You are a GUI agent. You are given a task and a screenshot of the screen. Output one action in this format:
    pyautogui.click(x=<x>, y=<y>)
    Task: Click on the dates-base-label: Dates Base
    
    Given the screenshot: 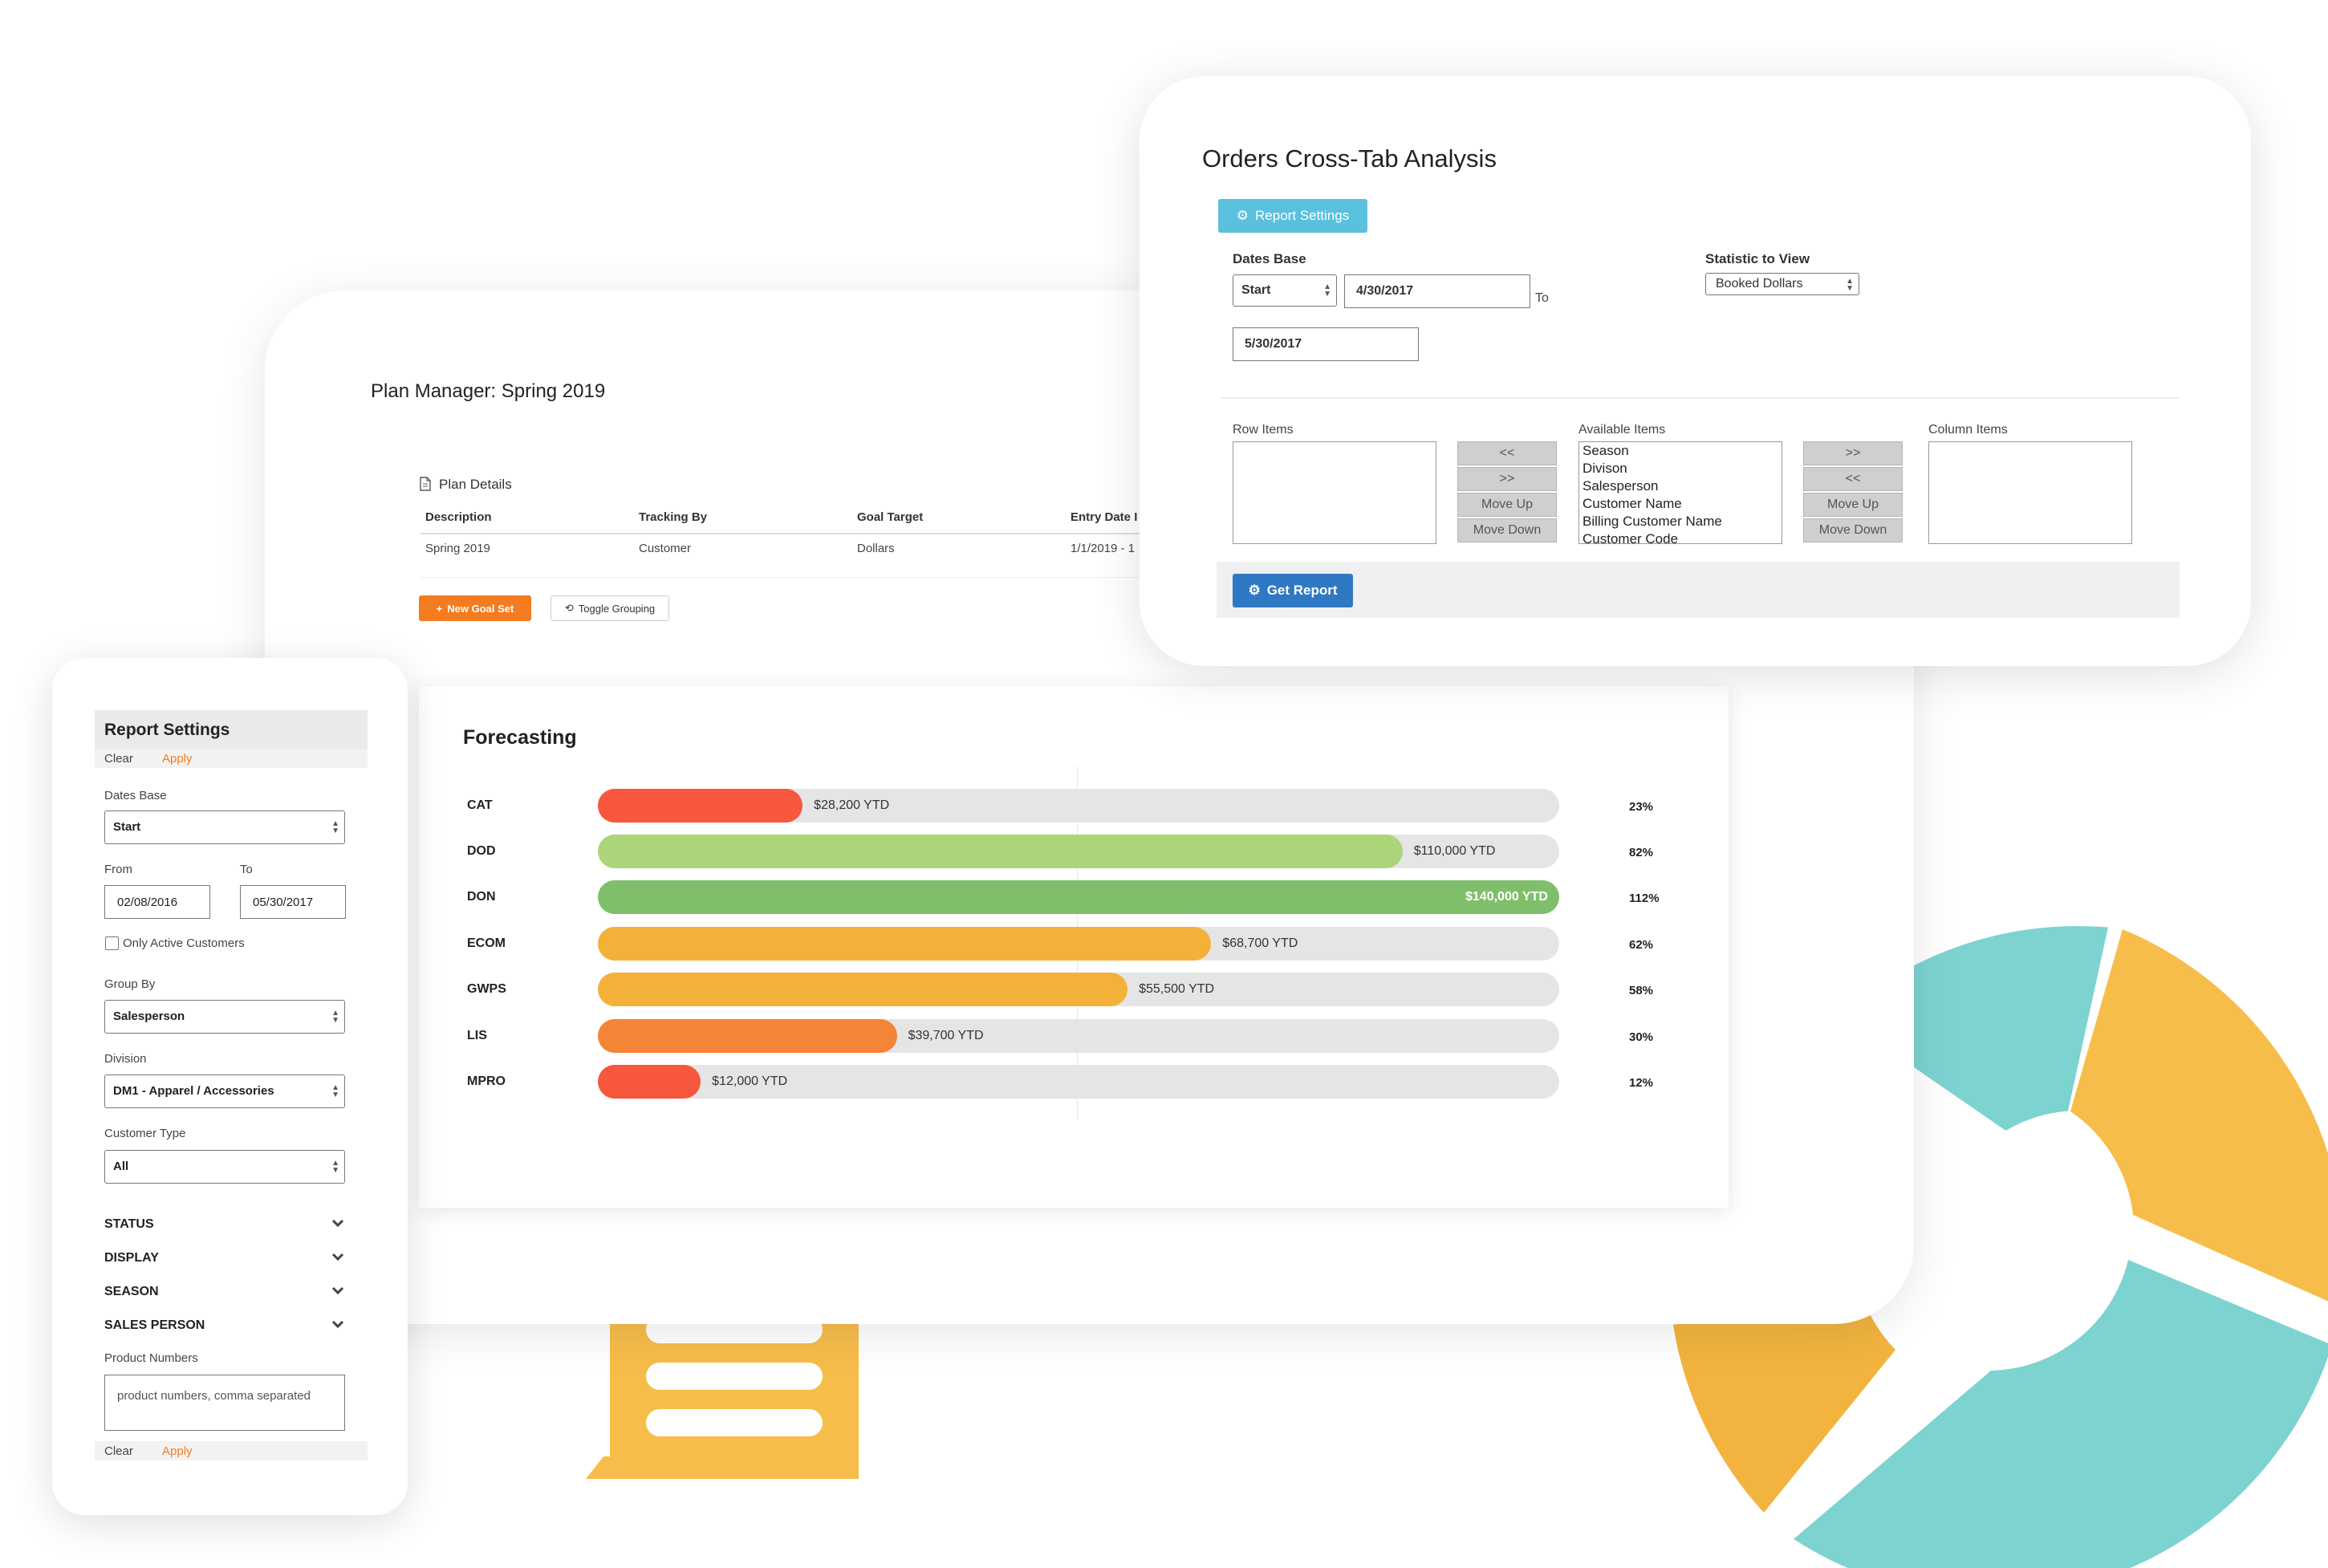 What is the action you would take?
    pyautogui.click(x=135, y=795)
    